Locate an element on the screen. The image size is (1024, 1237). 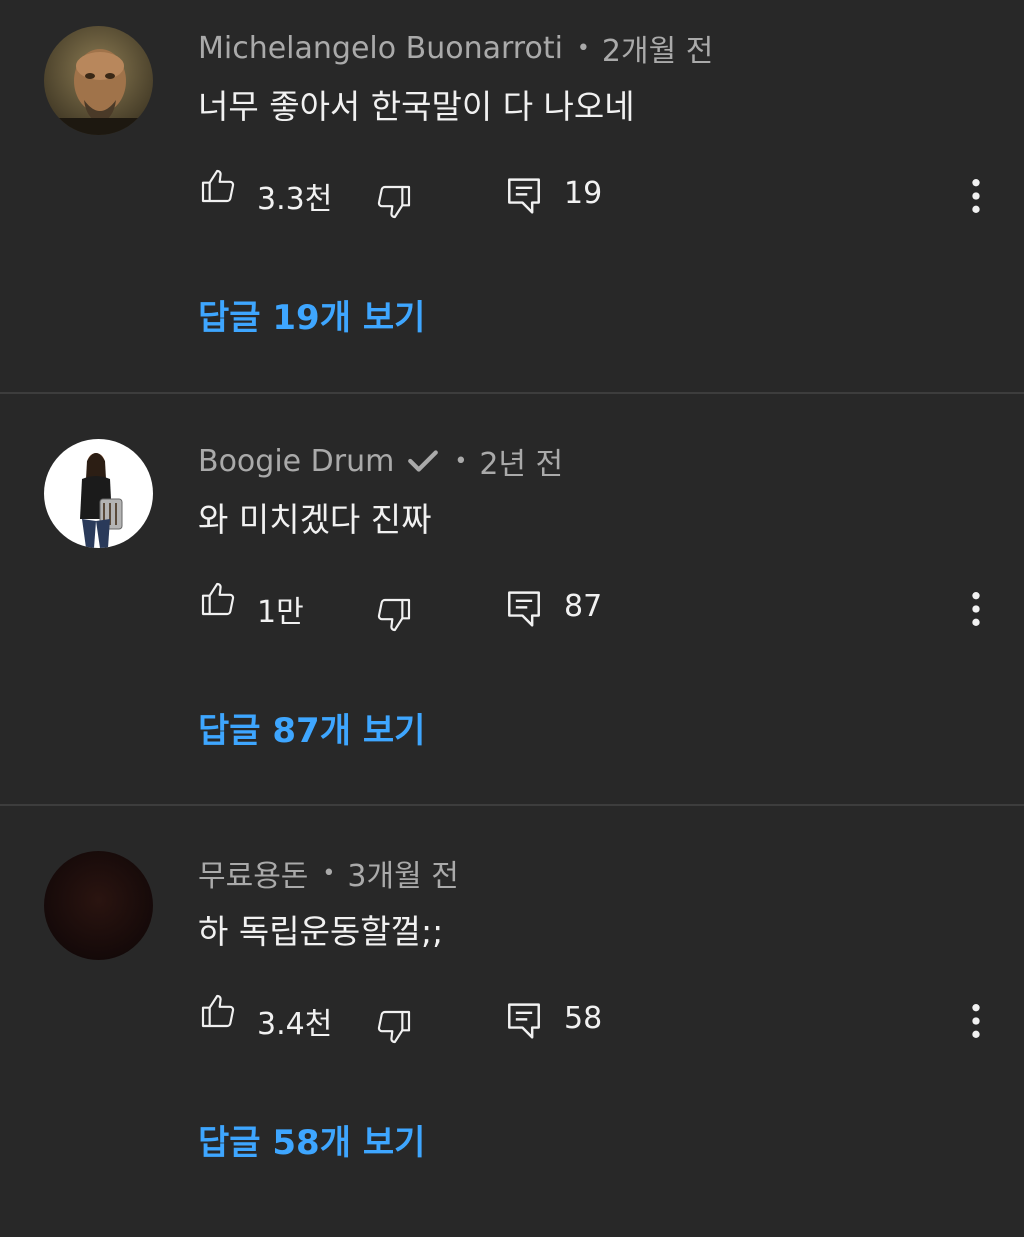
comment-meta: 무료용돈 • 3개월 전 is located at coordinates (328, 873).